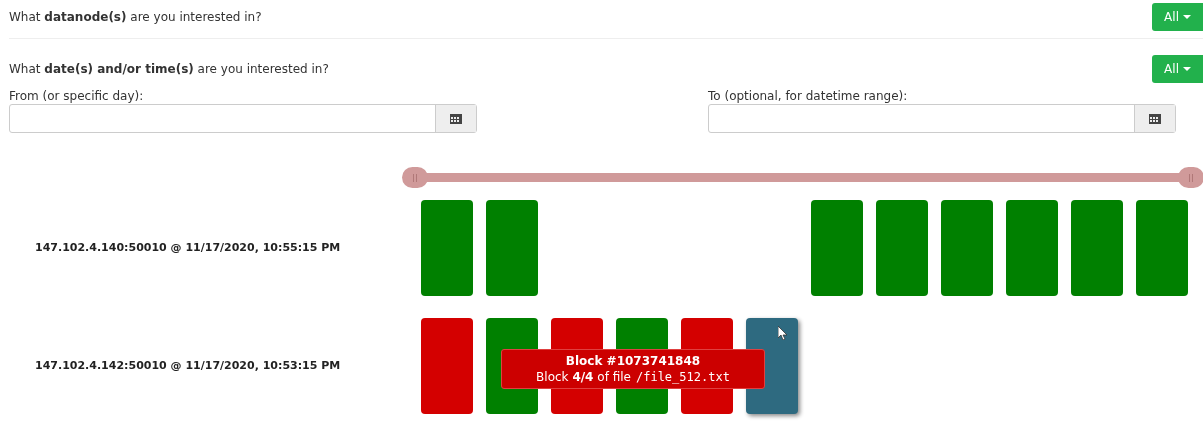 Image resolution: width=1203 pixels, height=421 pixels. Describe the element at coordinates (188, 247) in the screenshot. I see `datanode-label: 147.102.4.140:50010 @ 11/17/2020, 10:55:15 PM` at that location.